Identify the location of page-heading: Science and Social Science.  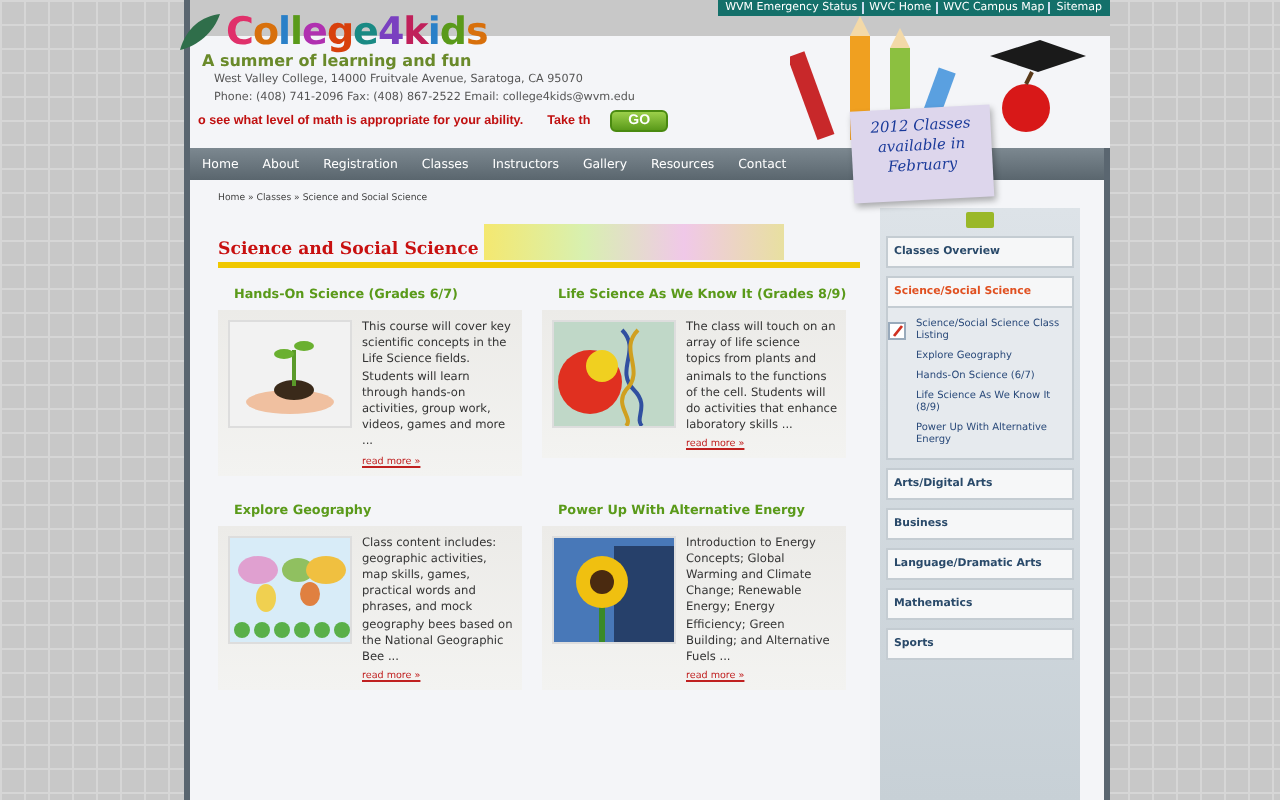
(348, 250).